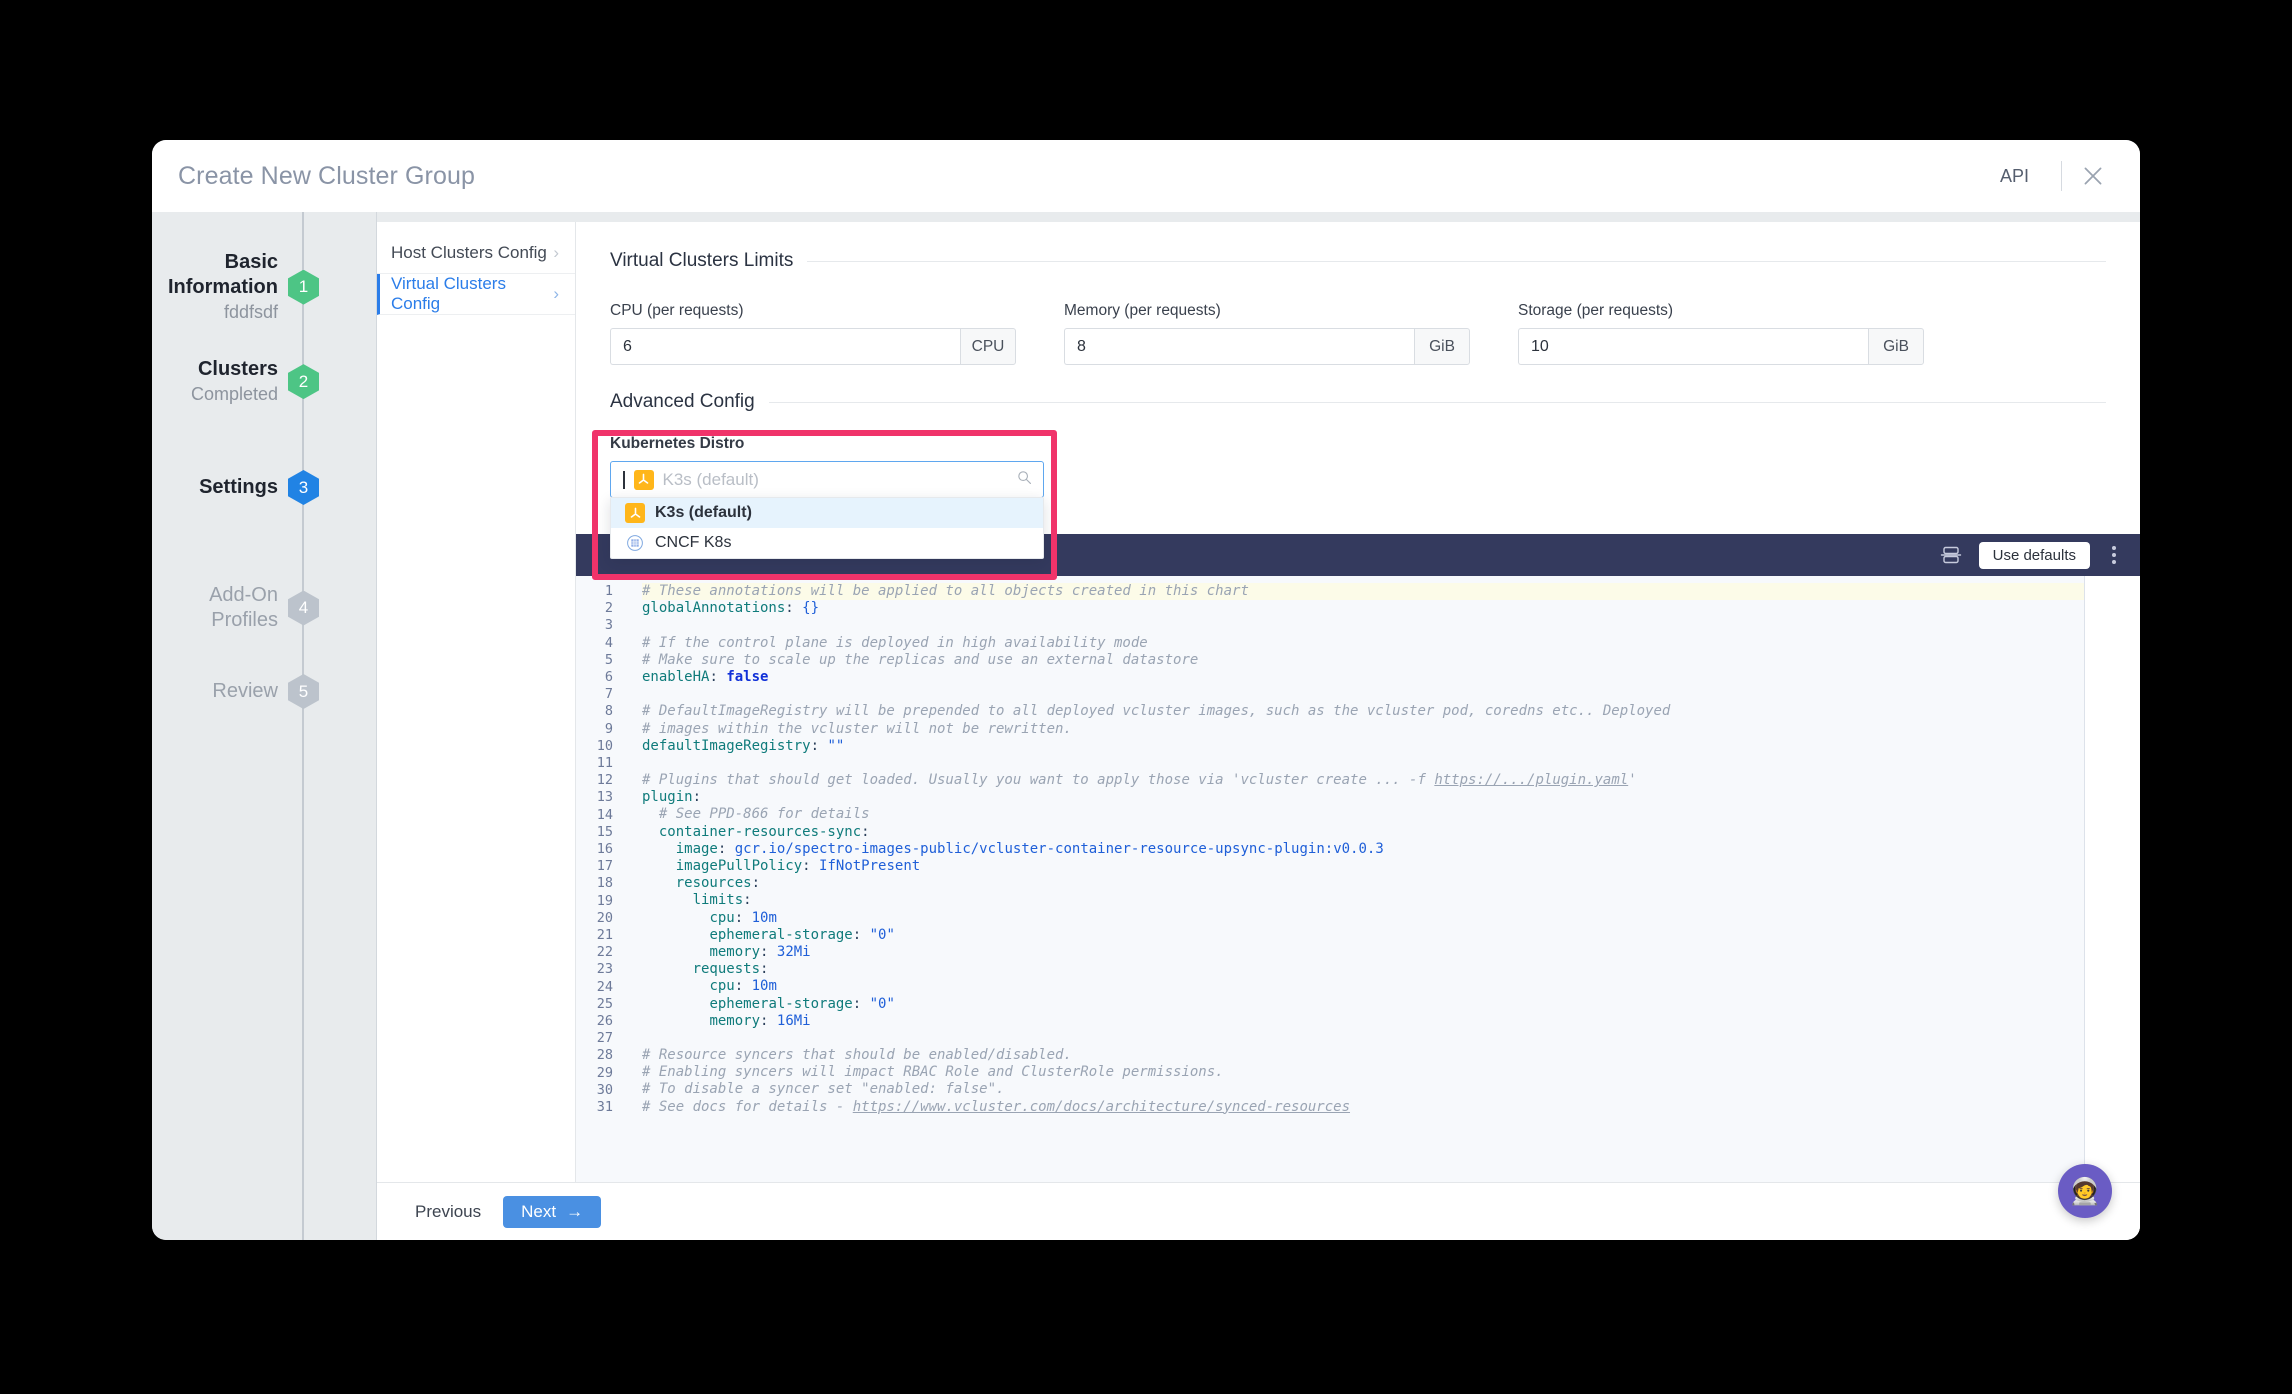 This screenshot has width=2292, height=1394. I want to click on api-link: API, so click(2014, 176).